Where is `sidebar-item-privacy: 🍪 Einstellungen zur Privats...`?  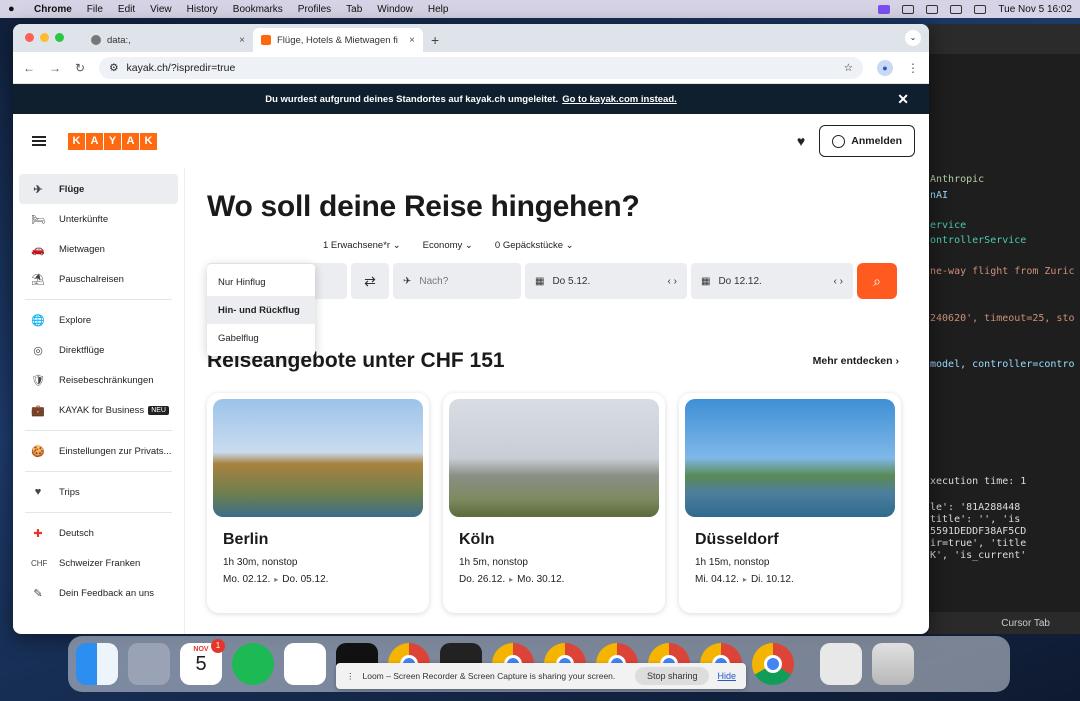 sidebar-item-privacy: 🍪 Einstellungen zur Privats... is located at coordinates (98, 451).